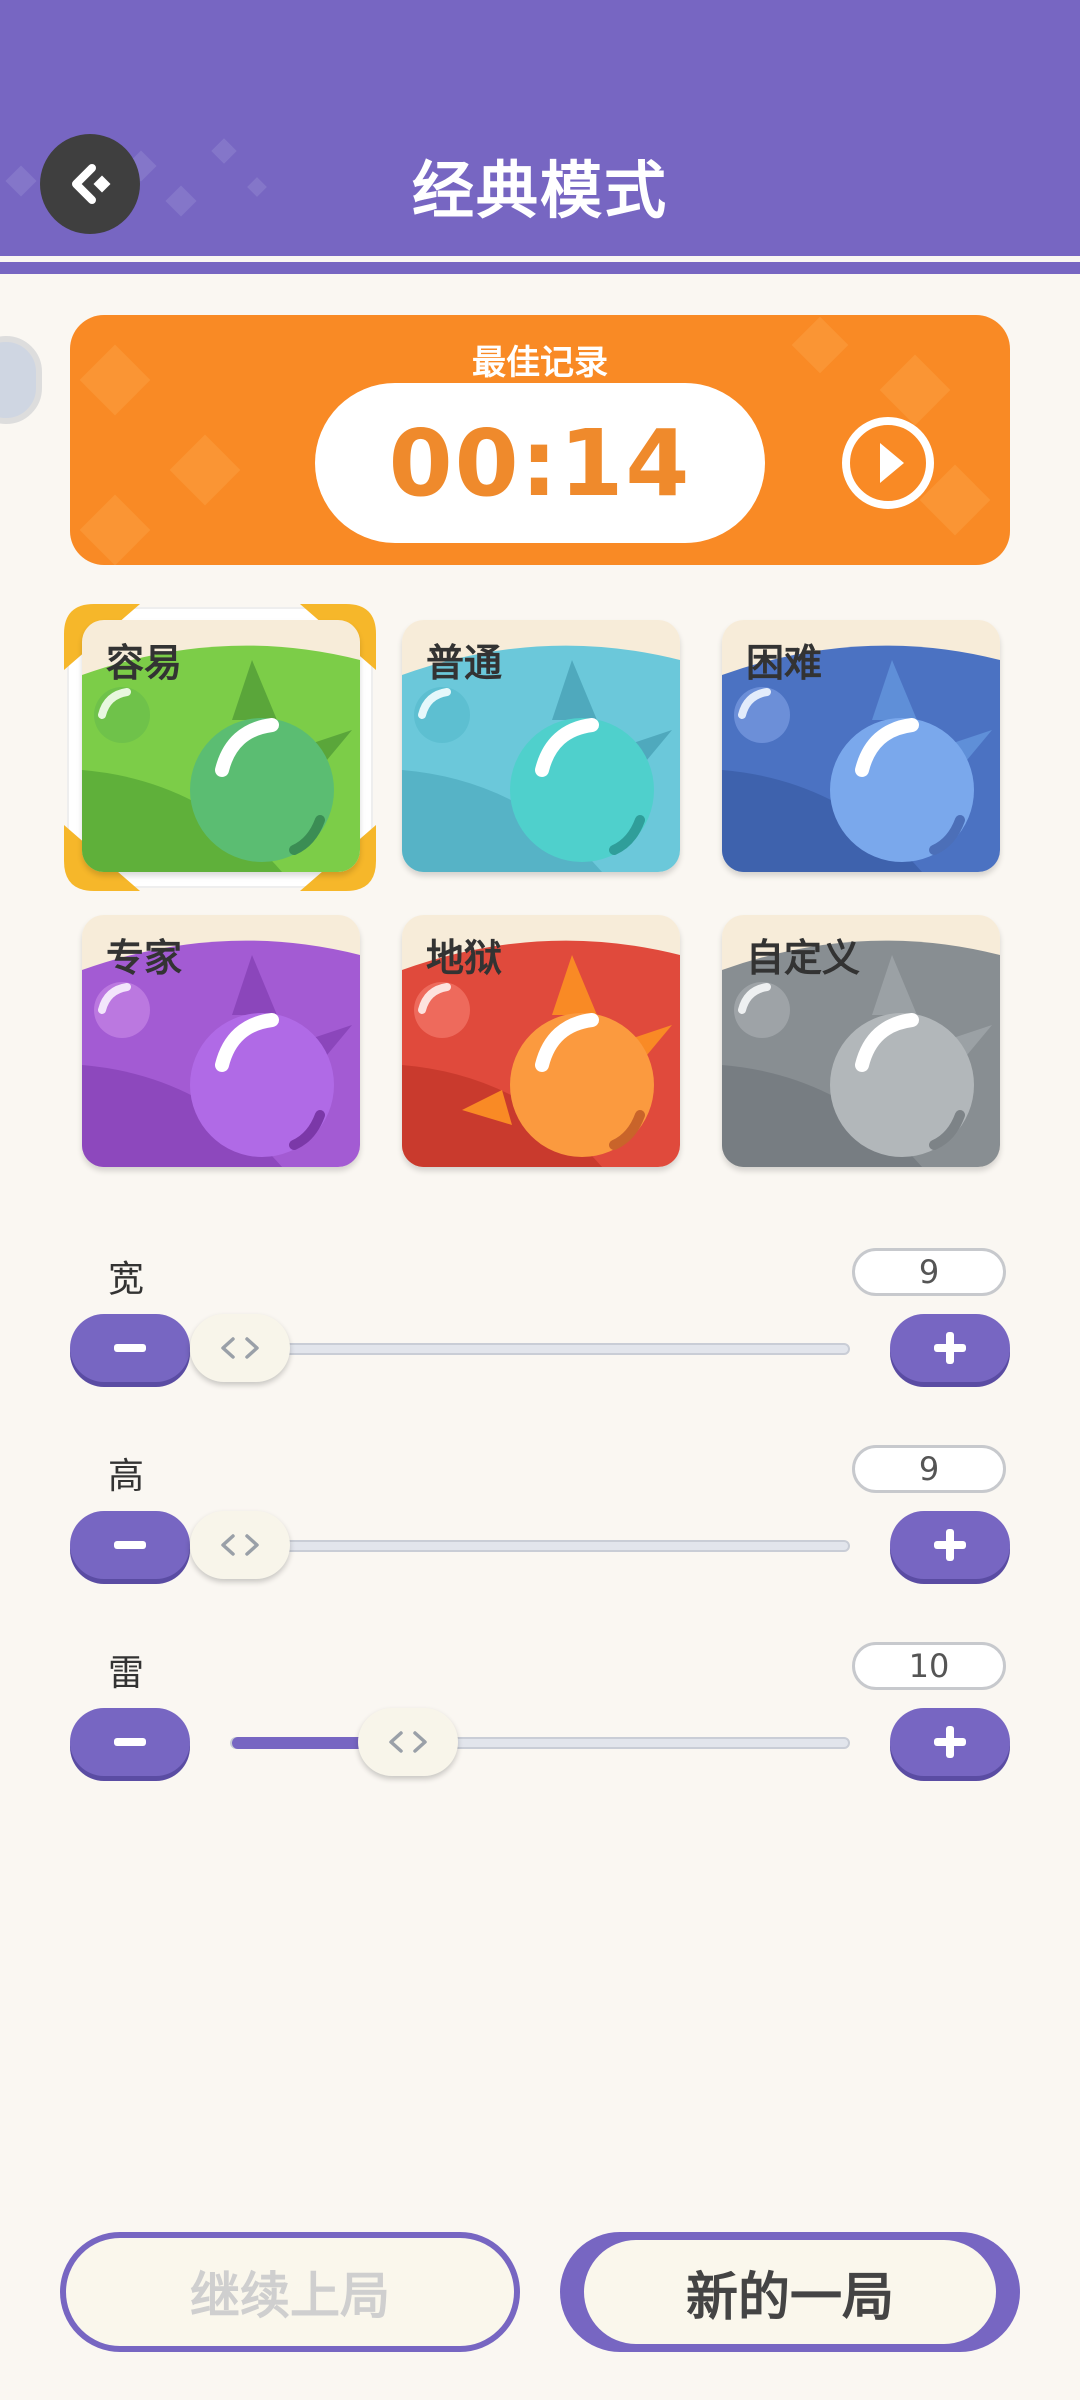  I want to click on mines-plus-button, so click(950, 1742).